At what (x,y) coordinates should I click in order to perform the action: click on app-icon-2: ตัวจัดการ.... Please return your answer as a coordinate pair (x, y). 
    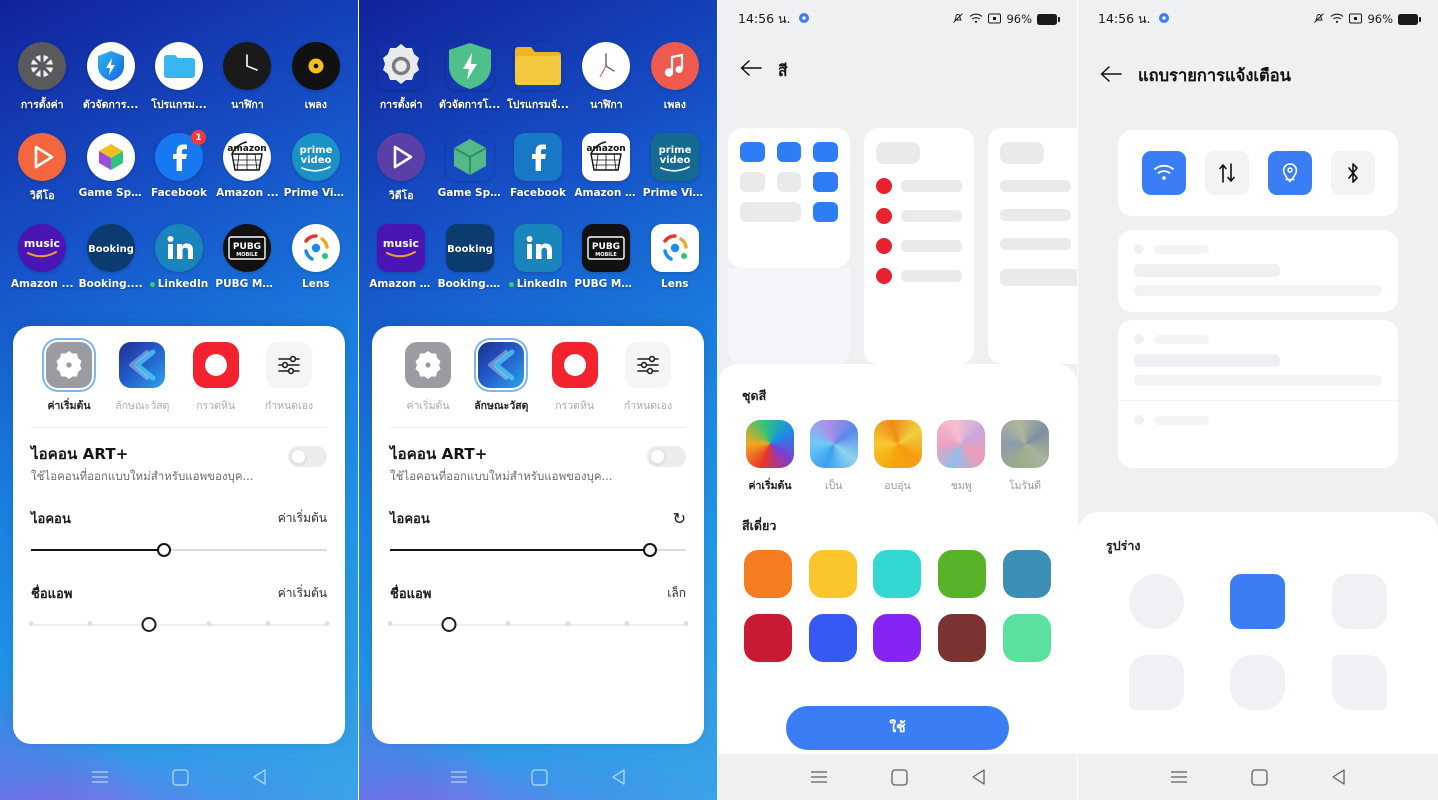
    Looking at the image, I should click on (110, 77).